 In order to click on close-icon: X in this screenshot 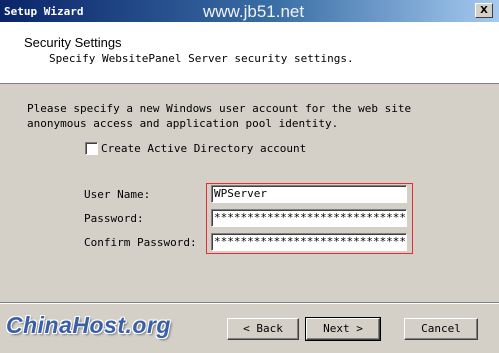, I will do `click(484, 10)`.